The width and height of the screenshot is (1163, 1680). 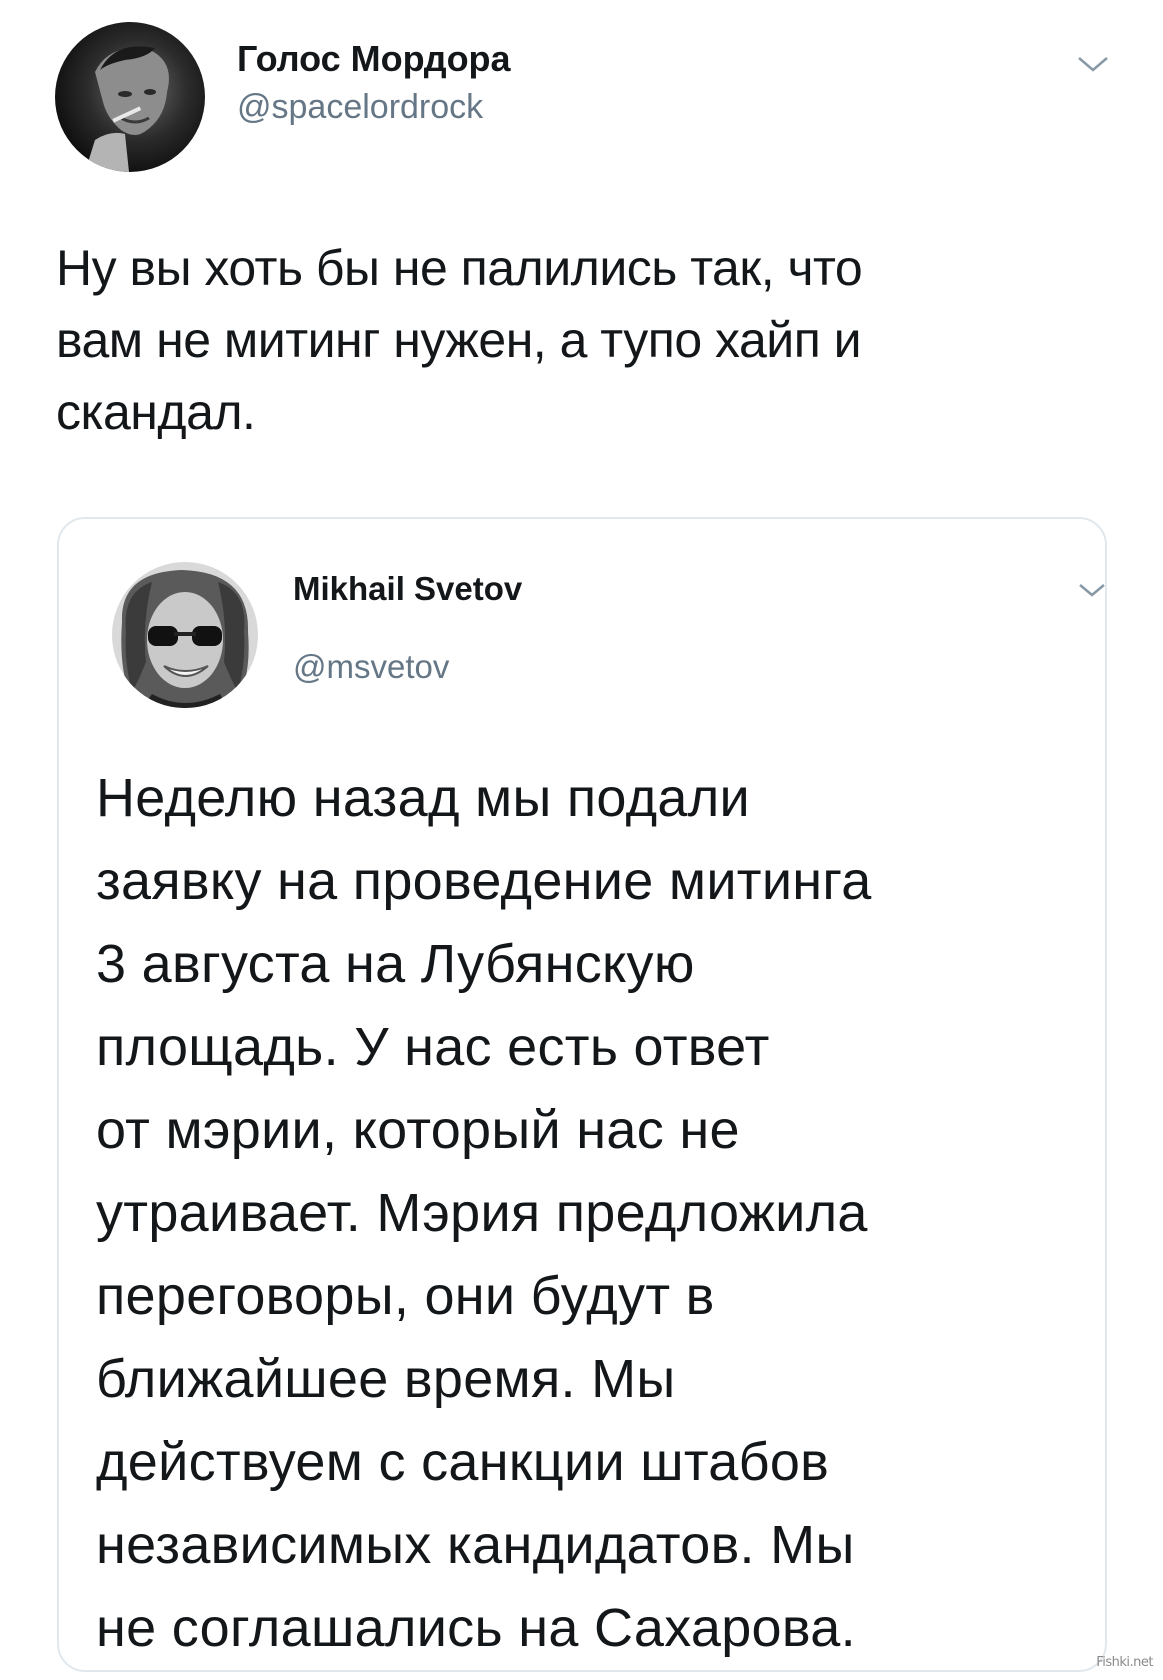 I want to click on tweet-text-line: Неделю назад мы подали, so click(x=423, y=798).